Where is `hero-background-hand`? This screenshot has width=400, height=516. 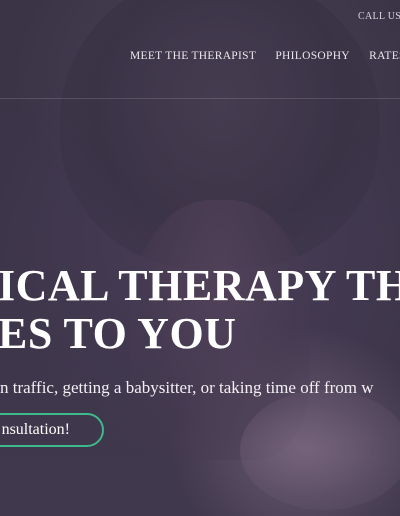 hero-background-hand is located at coordinates (320, 450).